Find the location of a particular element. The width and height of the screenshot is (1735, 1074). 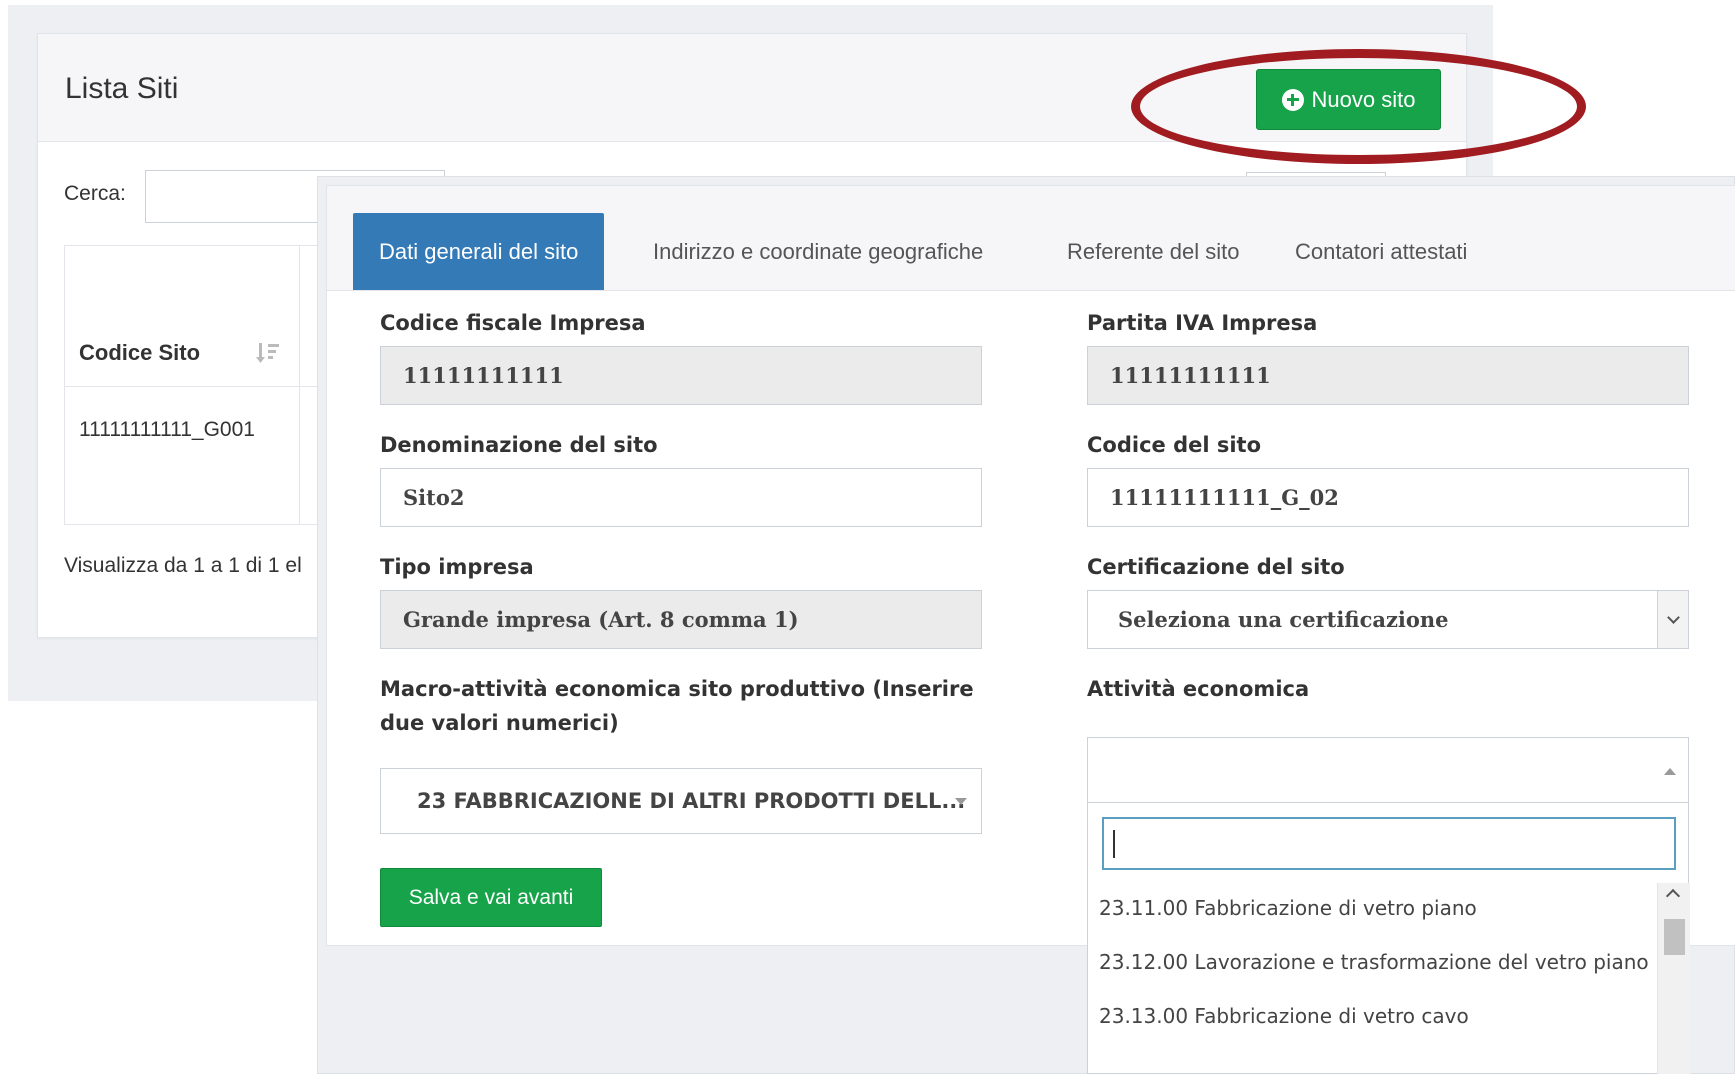

denominazione-input: Sito2 is located at coordinates (681, 497).